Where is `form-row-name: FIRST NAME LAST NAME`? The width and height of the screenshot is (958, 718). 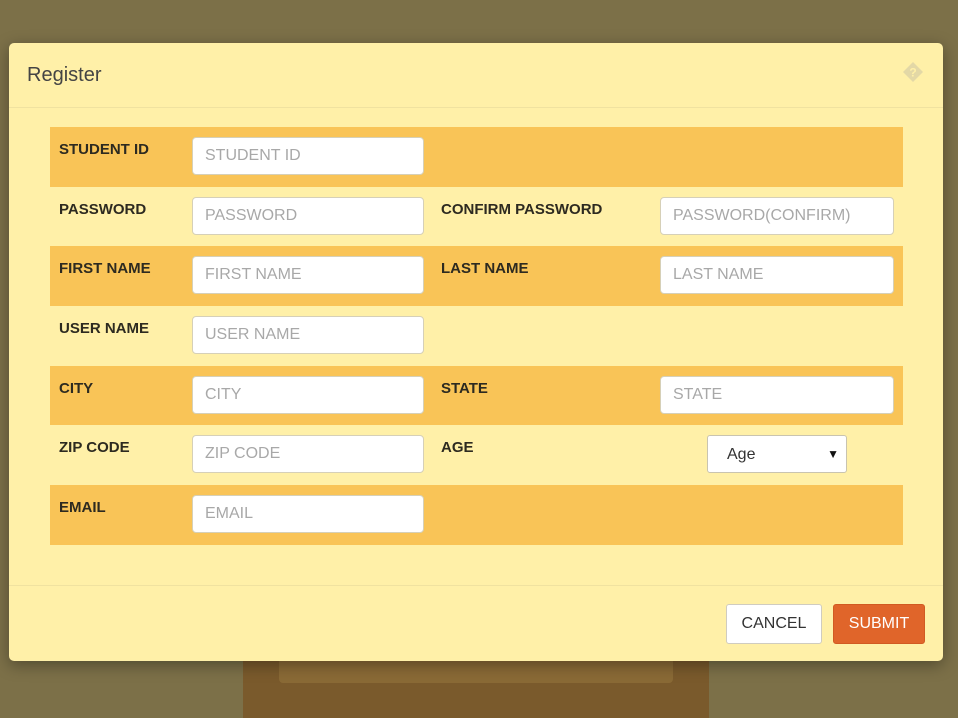
form-row-name: FIRST NAME LAST NAME is located at coordinates (476, 276).